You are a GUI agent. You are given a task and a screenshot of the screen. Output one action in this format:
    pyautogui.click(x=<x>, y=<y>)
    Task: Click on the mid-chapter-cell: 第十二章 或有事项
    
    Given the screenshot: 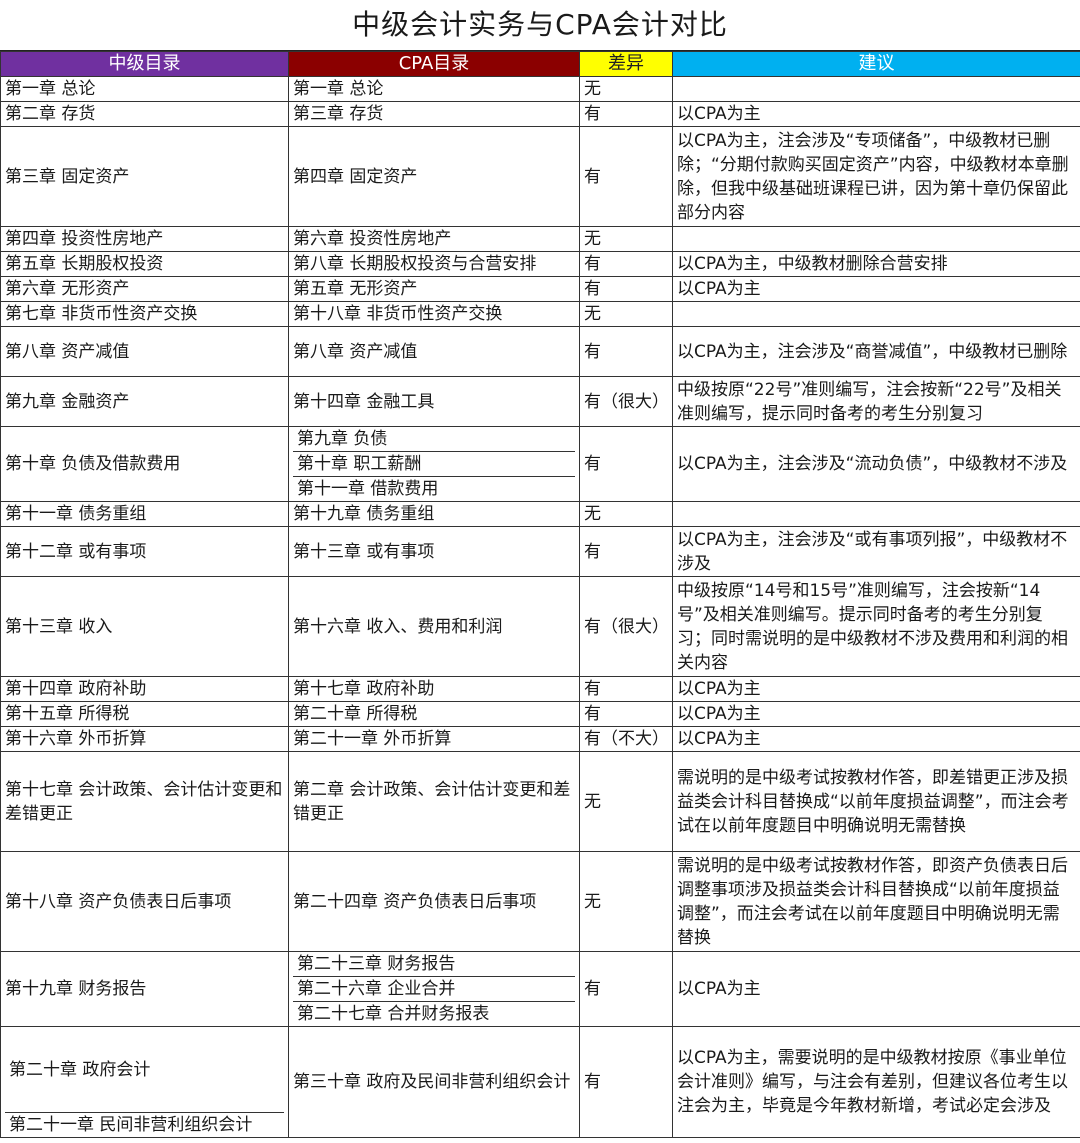 What is the action you would take?
    pyautogui.click(x=144, y=551)
    